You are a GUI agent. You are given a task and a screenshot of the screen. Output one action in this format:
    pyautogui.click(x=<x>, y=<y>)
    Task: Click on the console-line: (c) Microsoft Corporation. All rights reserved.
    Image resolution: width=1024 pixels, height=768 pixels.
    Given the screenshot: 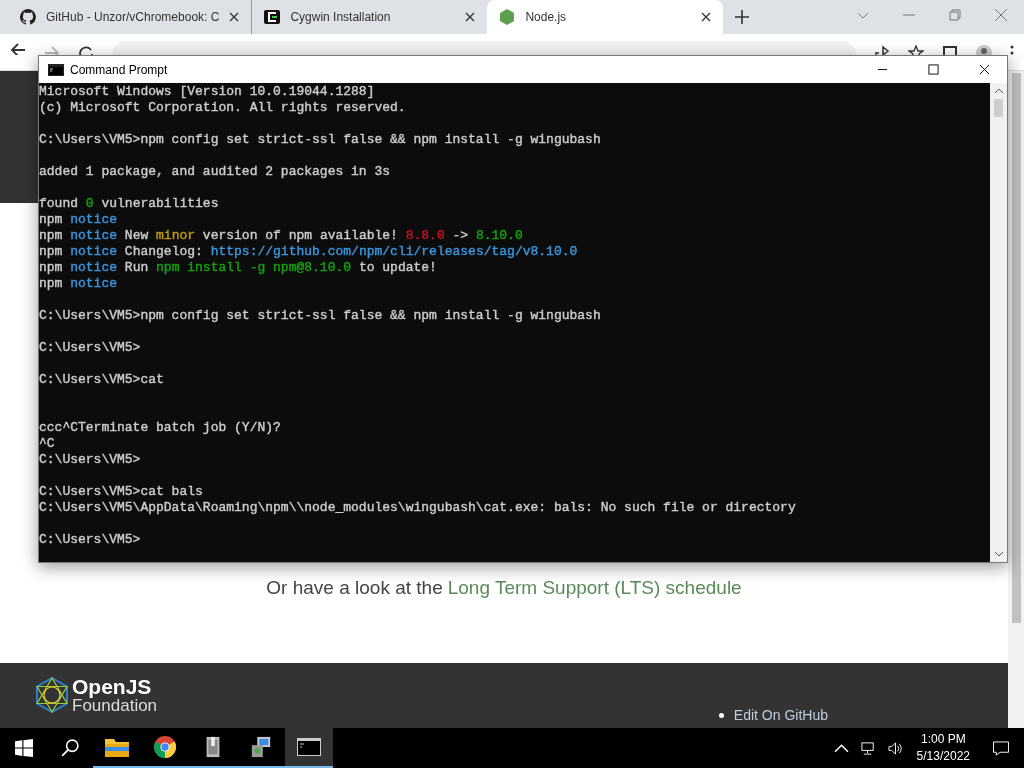 What is the action you would take?
    pyautogui.click(x=223, y=108)
    